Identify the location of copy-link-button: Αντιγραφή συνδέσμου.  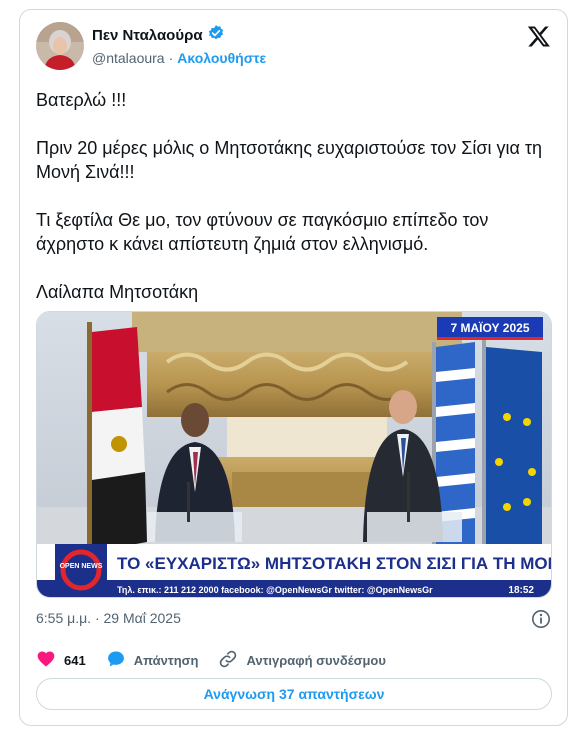
(302, 660).